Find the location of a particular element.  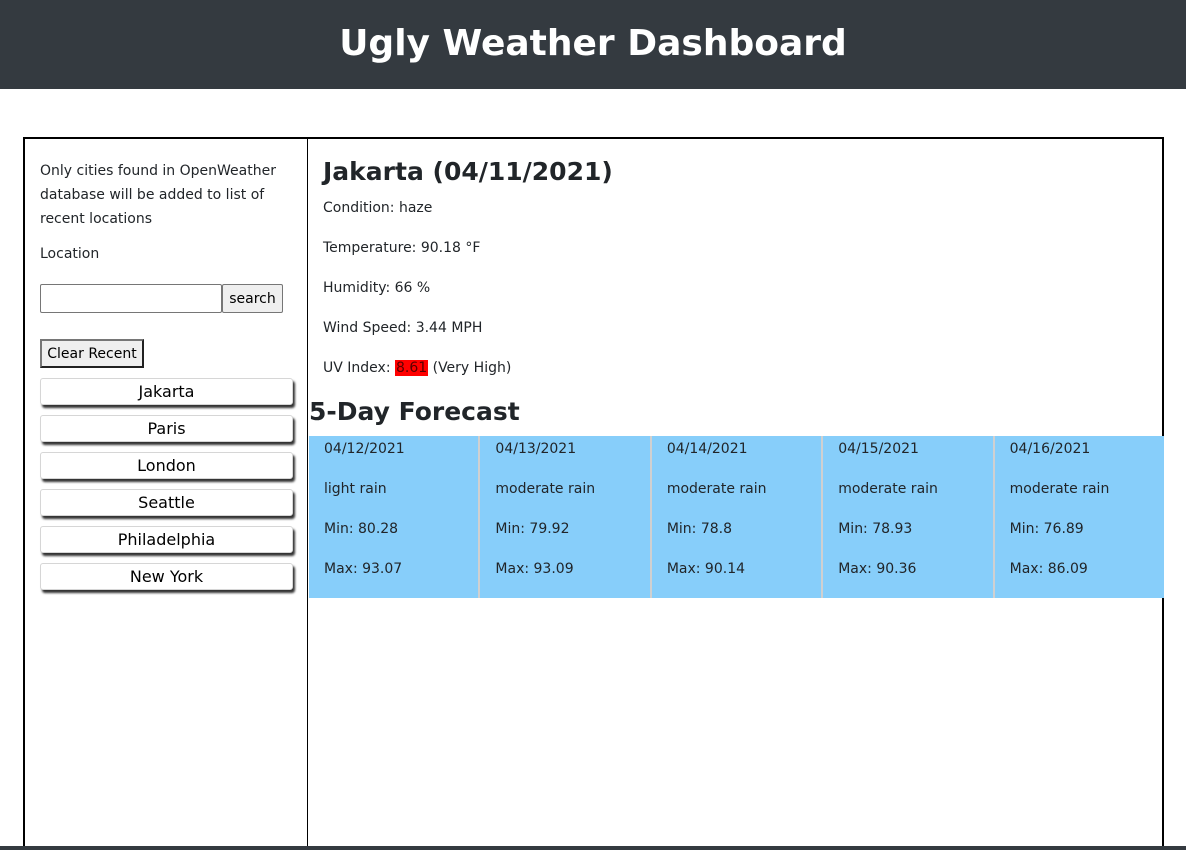

wind-label: Wind Speed: is located at coordinates (369, 328).